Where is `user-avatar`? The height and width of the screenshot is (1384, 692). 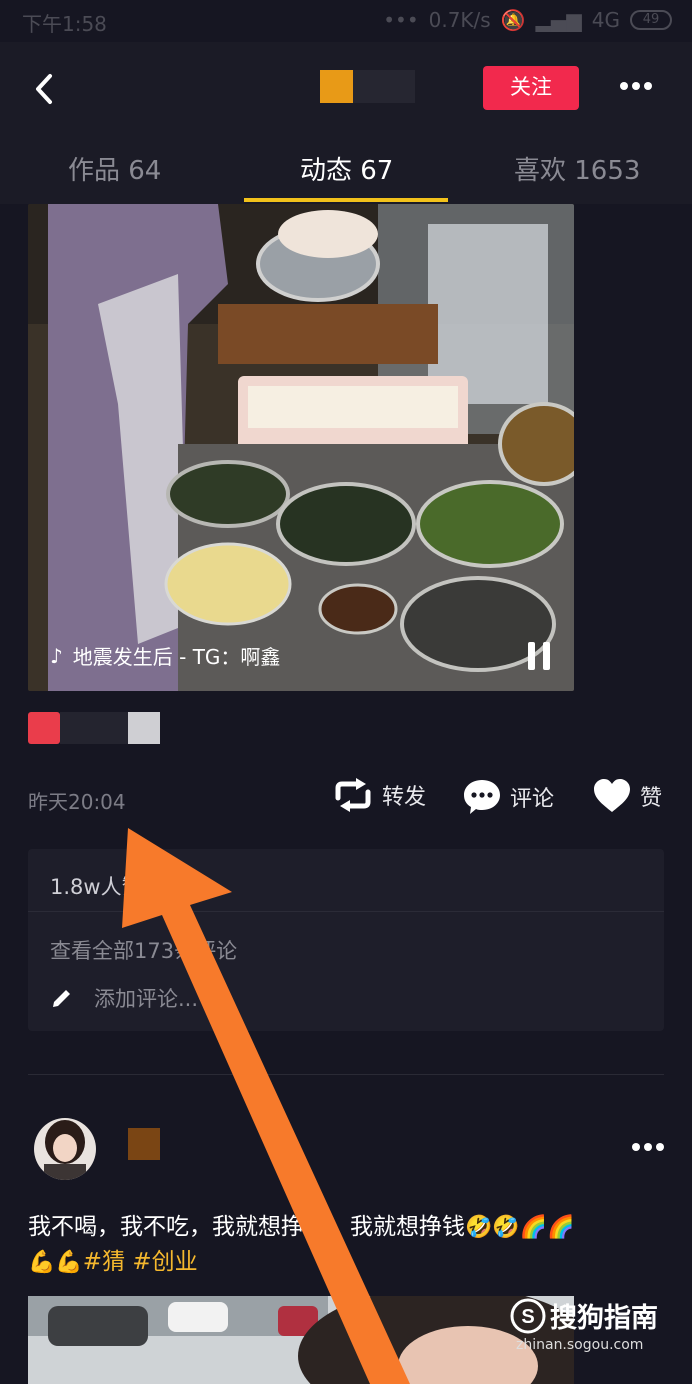
user-avatar is located at coordinates (65, 1149).